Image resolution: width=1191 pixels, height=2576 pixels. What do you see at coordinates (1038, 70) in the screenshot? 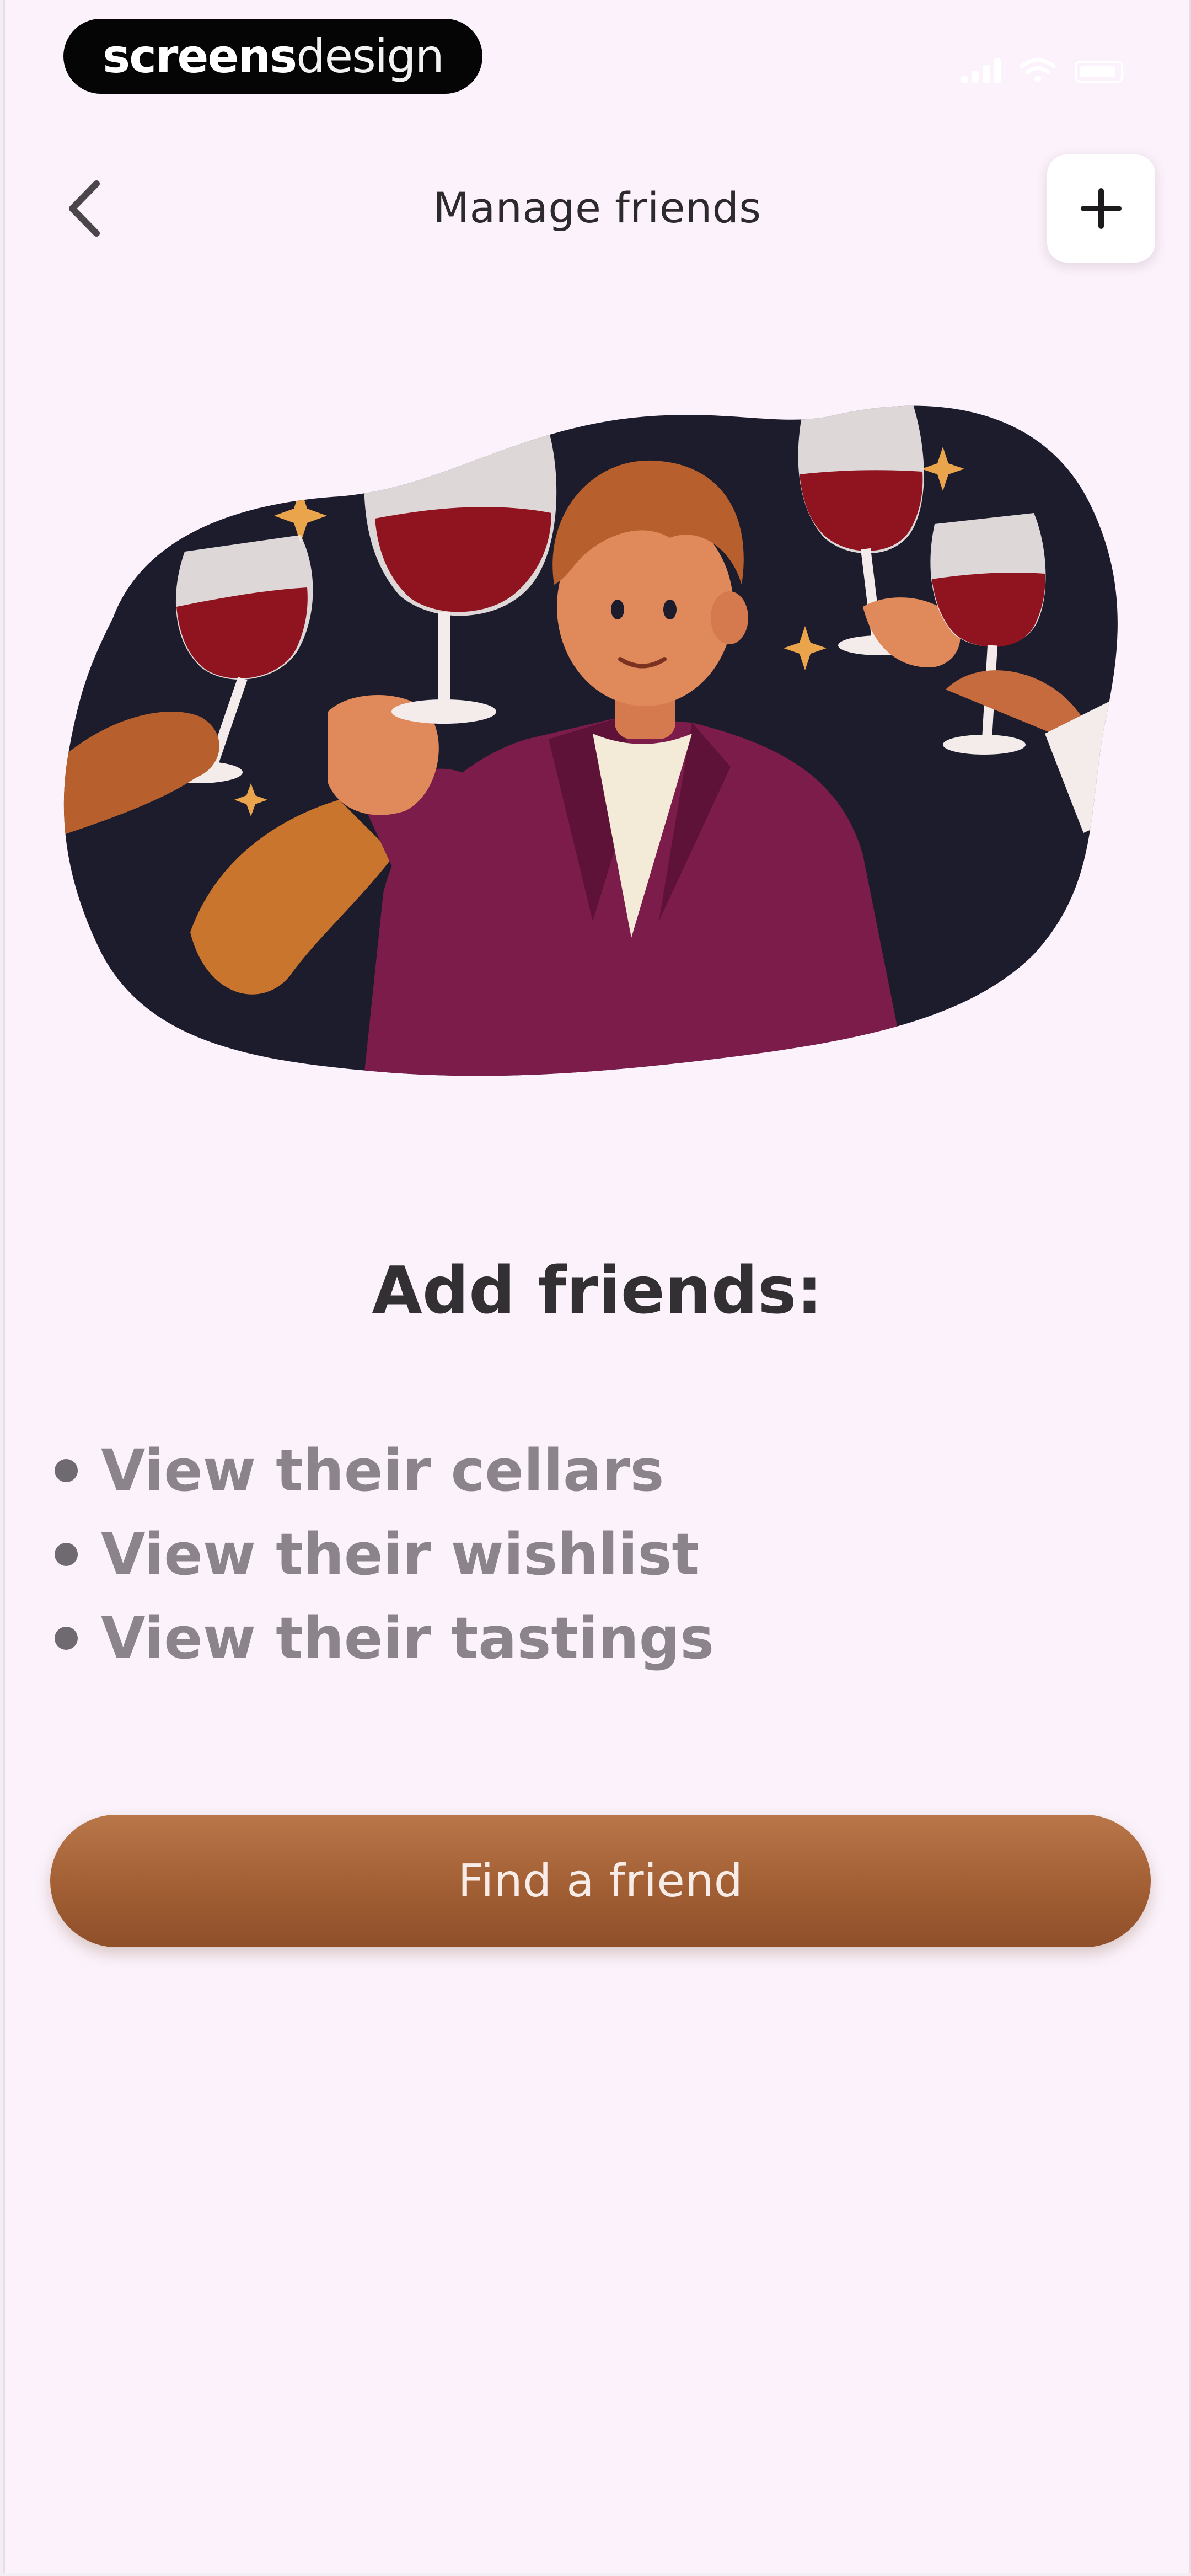
I see `wifi-icon` at bounding box center [1038, 70].